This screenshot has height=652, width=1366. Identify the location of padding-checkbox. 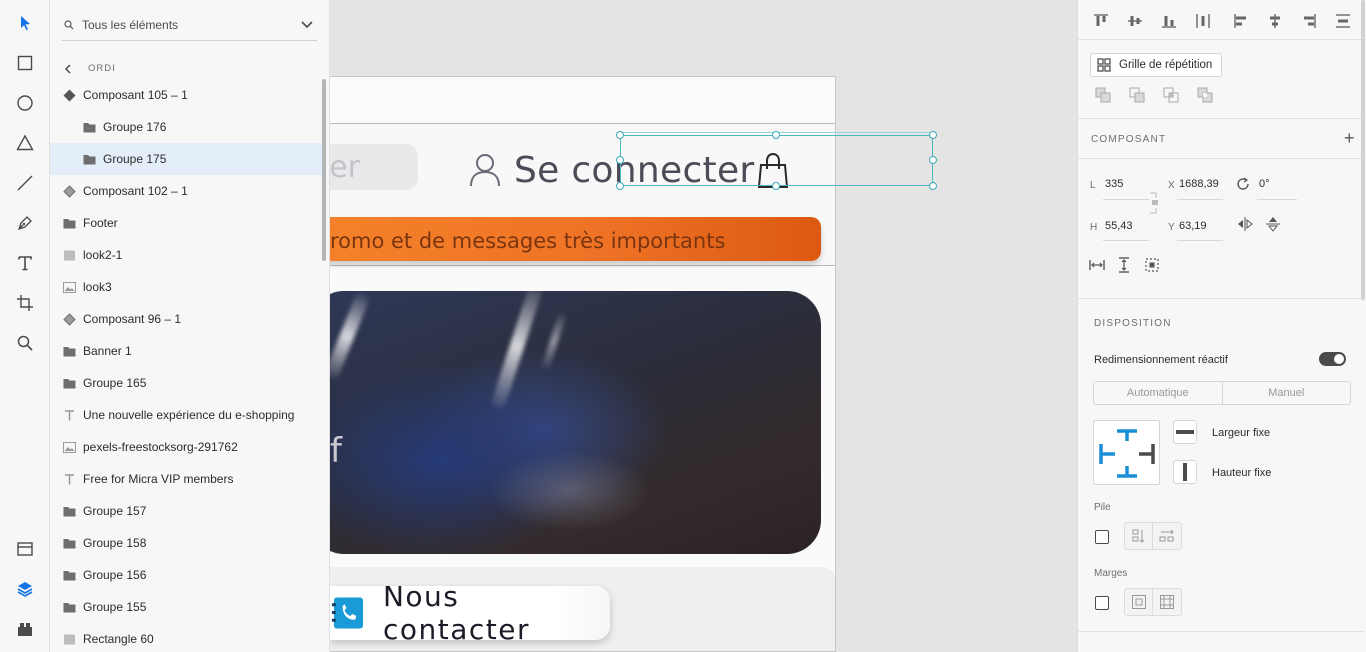
(1102, 603).